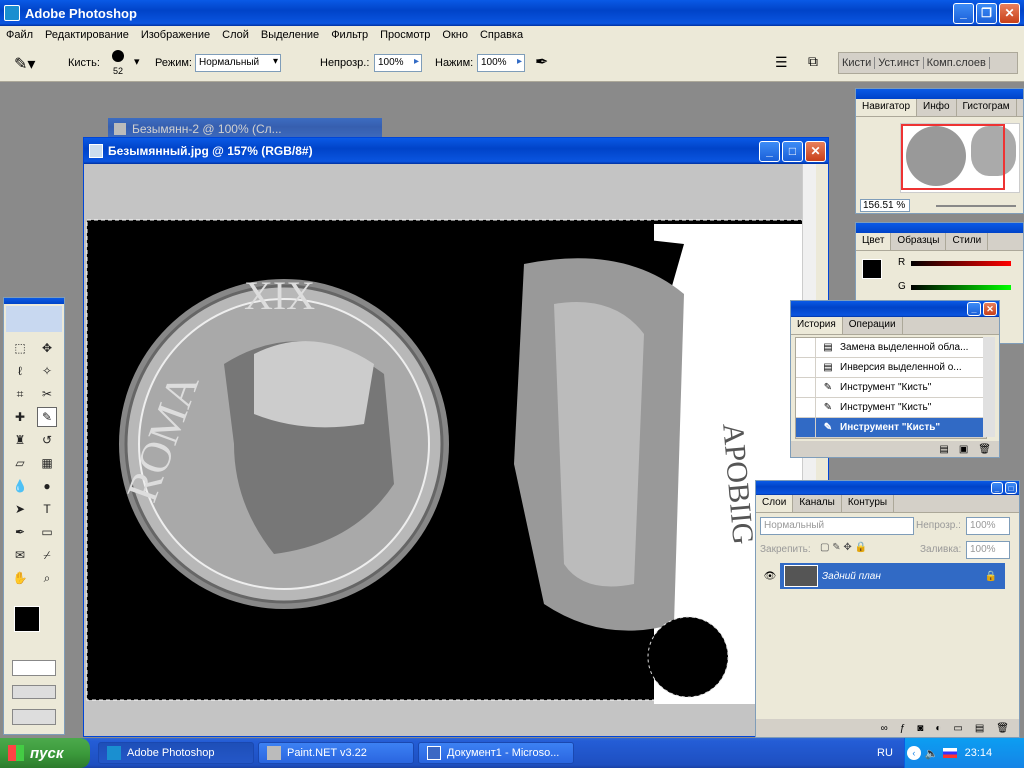  What do you see at coordinates (47, 509) in the screenshot?
I see `type-tool-icon: T` at bounding box center [47, 509].